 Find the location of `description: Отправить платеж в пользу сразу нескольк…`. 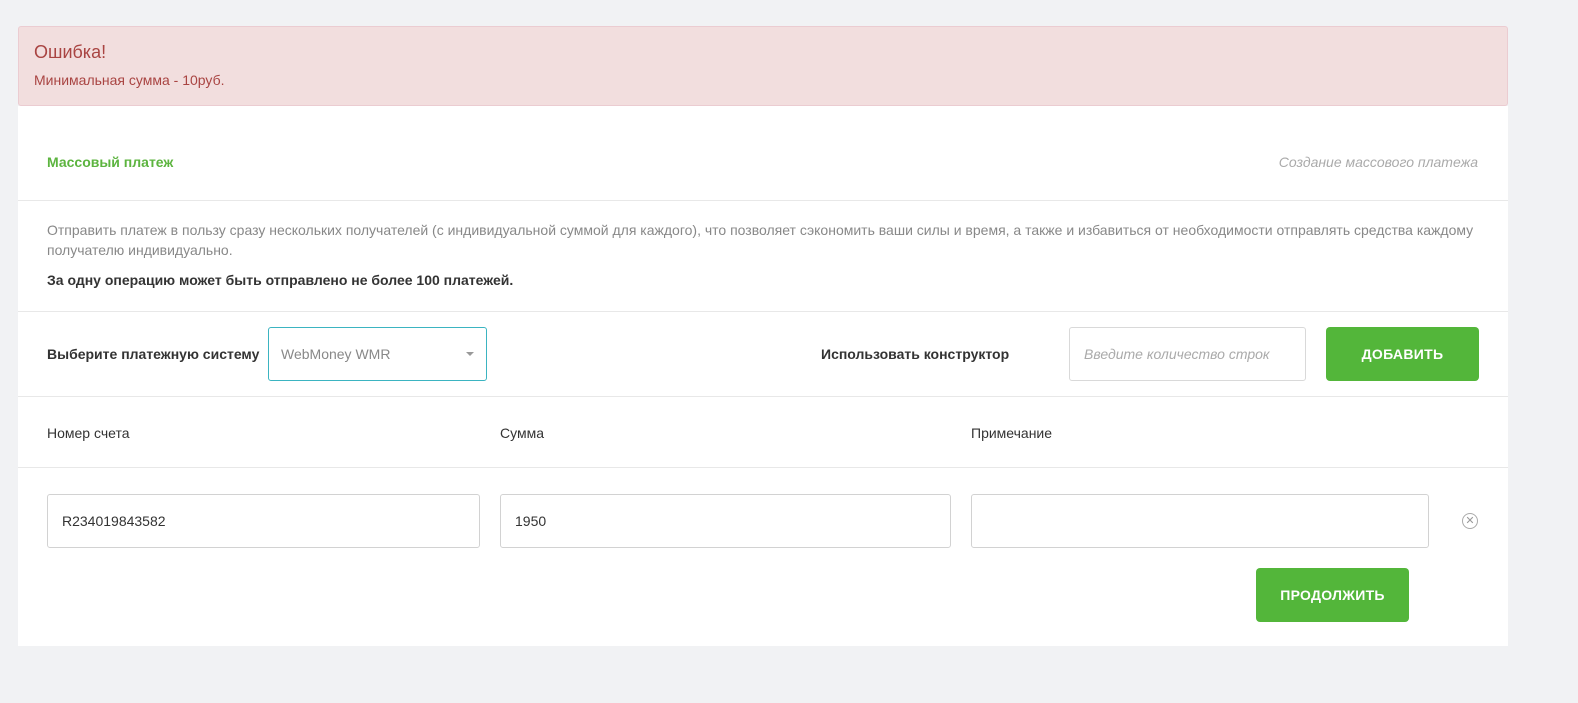

description: Отправить платеж в пользу сразу нескольк… is located at coordinates (763, 256).